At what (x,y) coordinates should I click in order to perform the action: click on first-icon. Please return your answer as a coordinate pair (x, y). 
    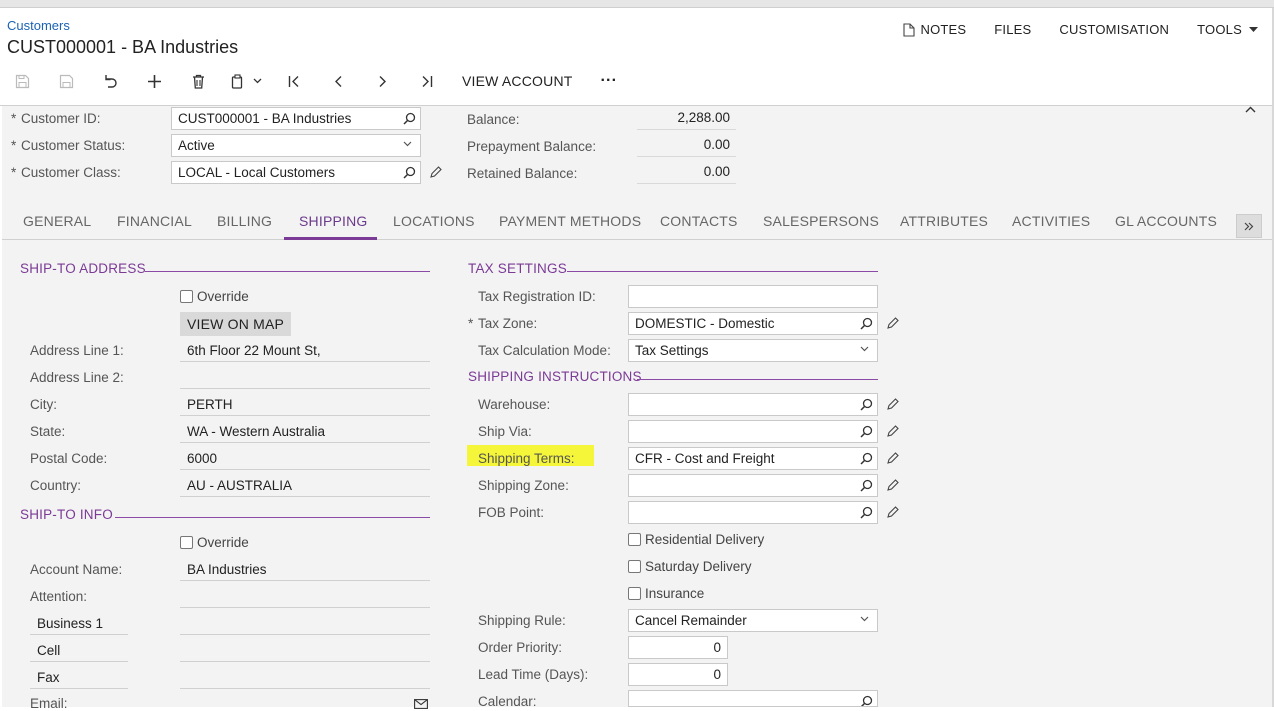
    Looking at the image, I should click on (293, 81).